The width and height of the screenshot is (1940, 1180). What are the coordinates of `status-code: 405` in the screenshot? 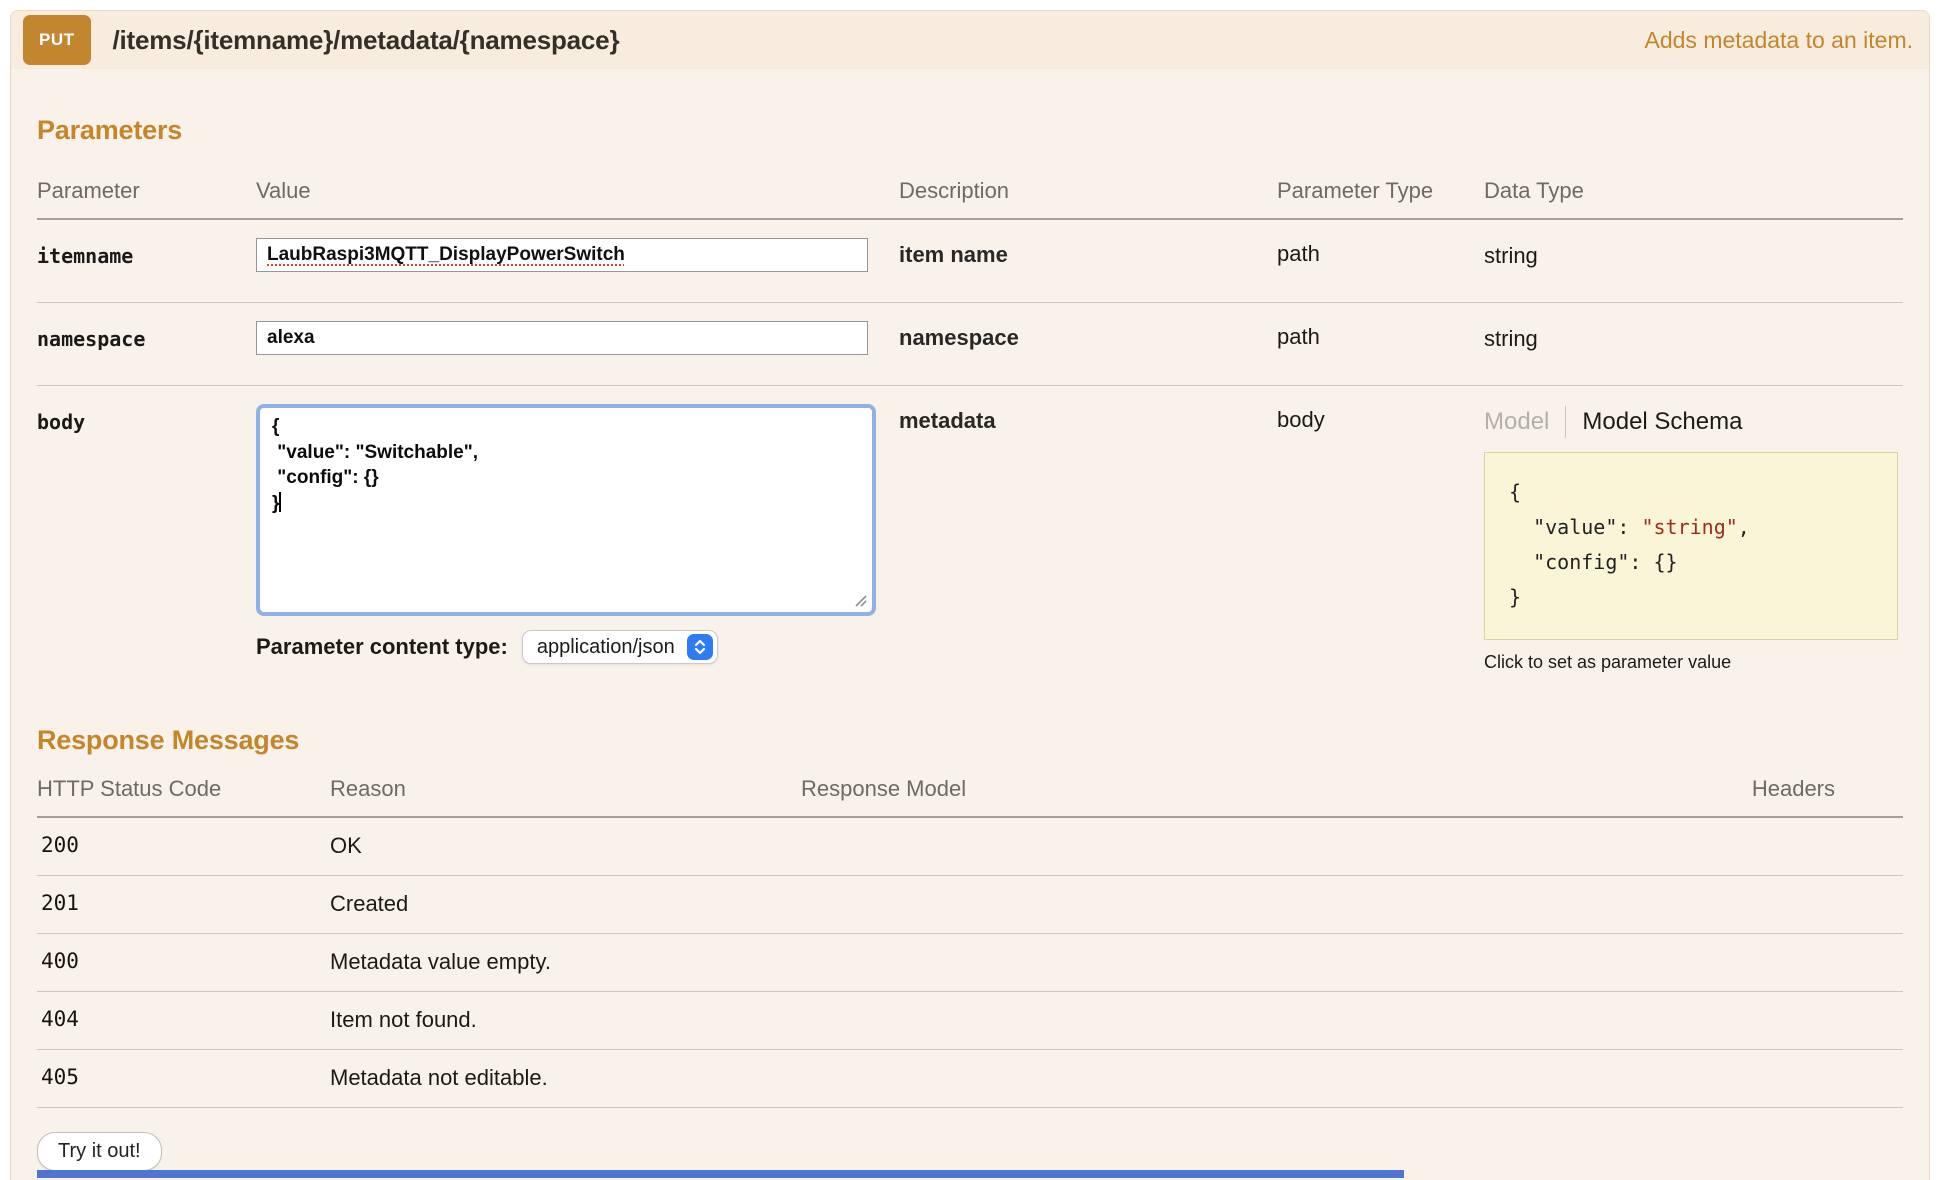 It's located at (60, 1077).